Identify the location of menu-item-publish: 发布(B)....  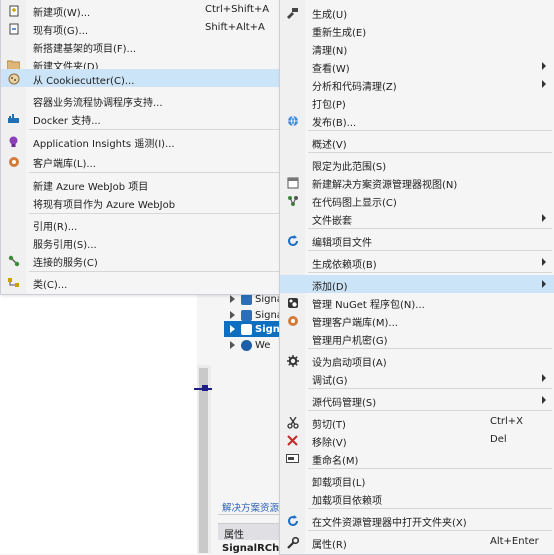
(417, 120).